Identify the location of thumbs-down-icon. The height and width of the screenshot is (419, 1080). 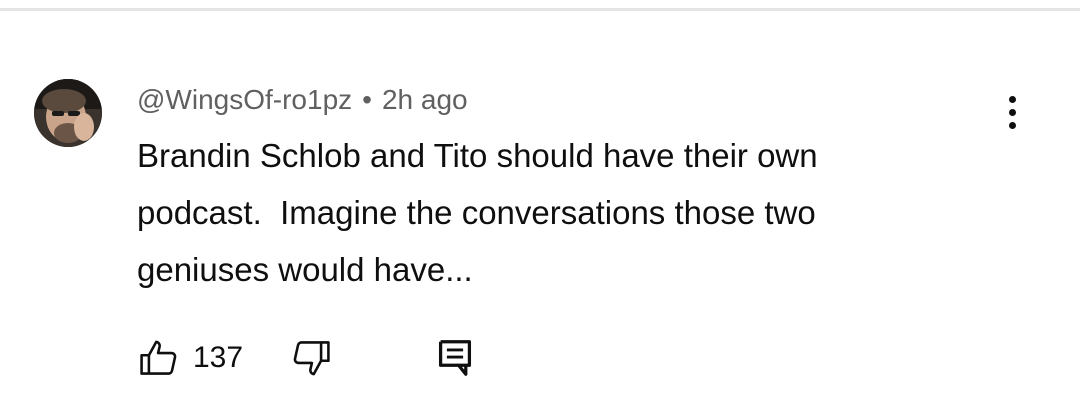
(311, 358).